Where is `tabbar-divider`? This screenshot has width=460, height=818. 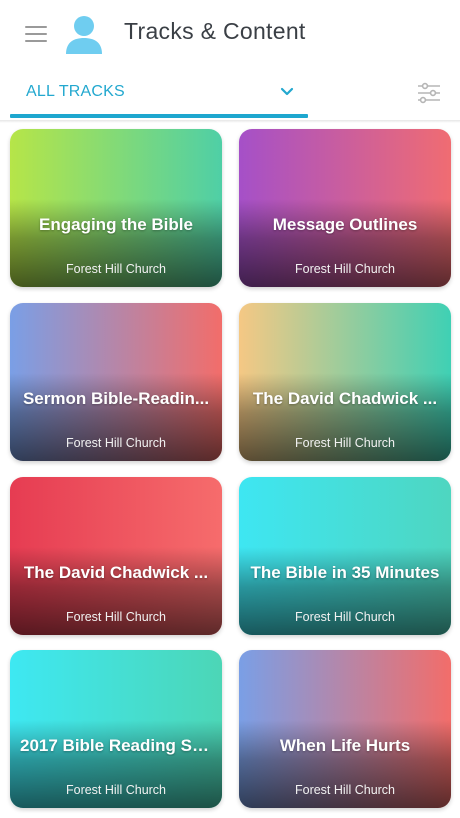 tabbar-divider is located at coordinates (230, 121).